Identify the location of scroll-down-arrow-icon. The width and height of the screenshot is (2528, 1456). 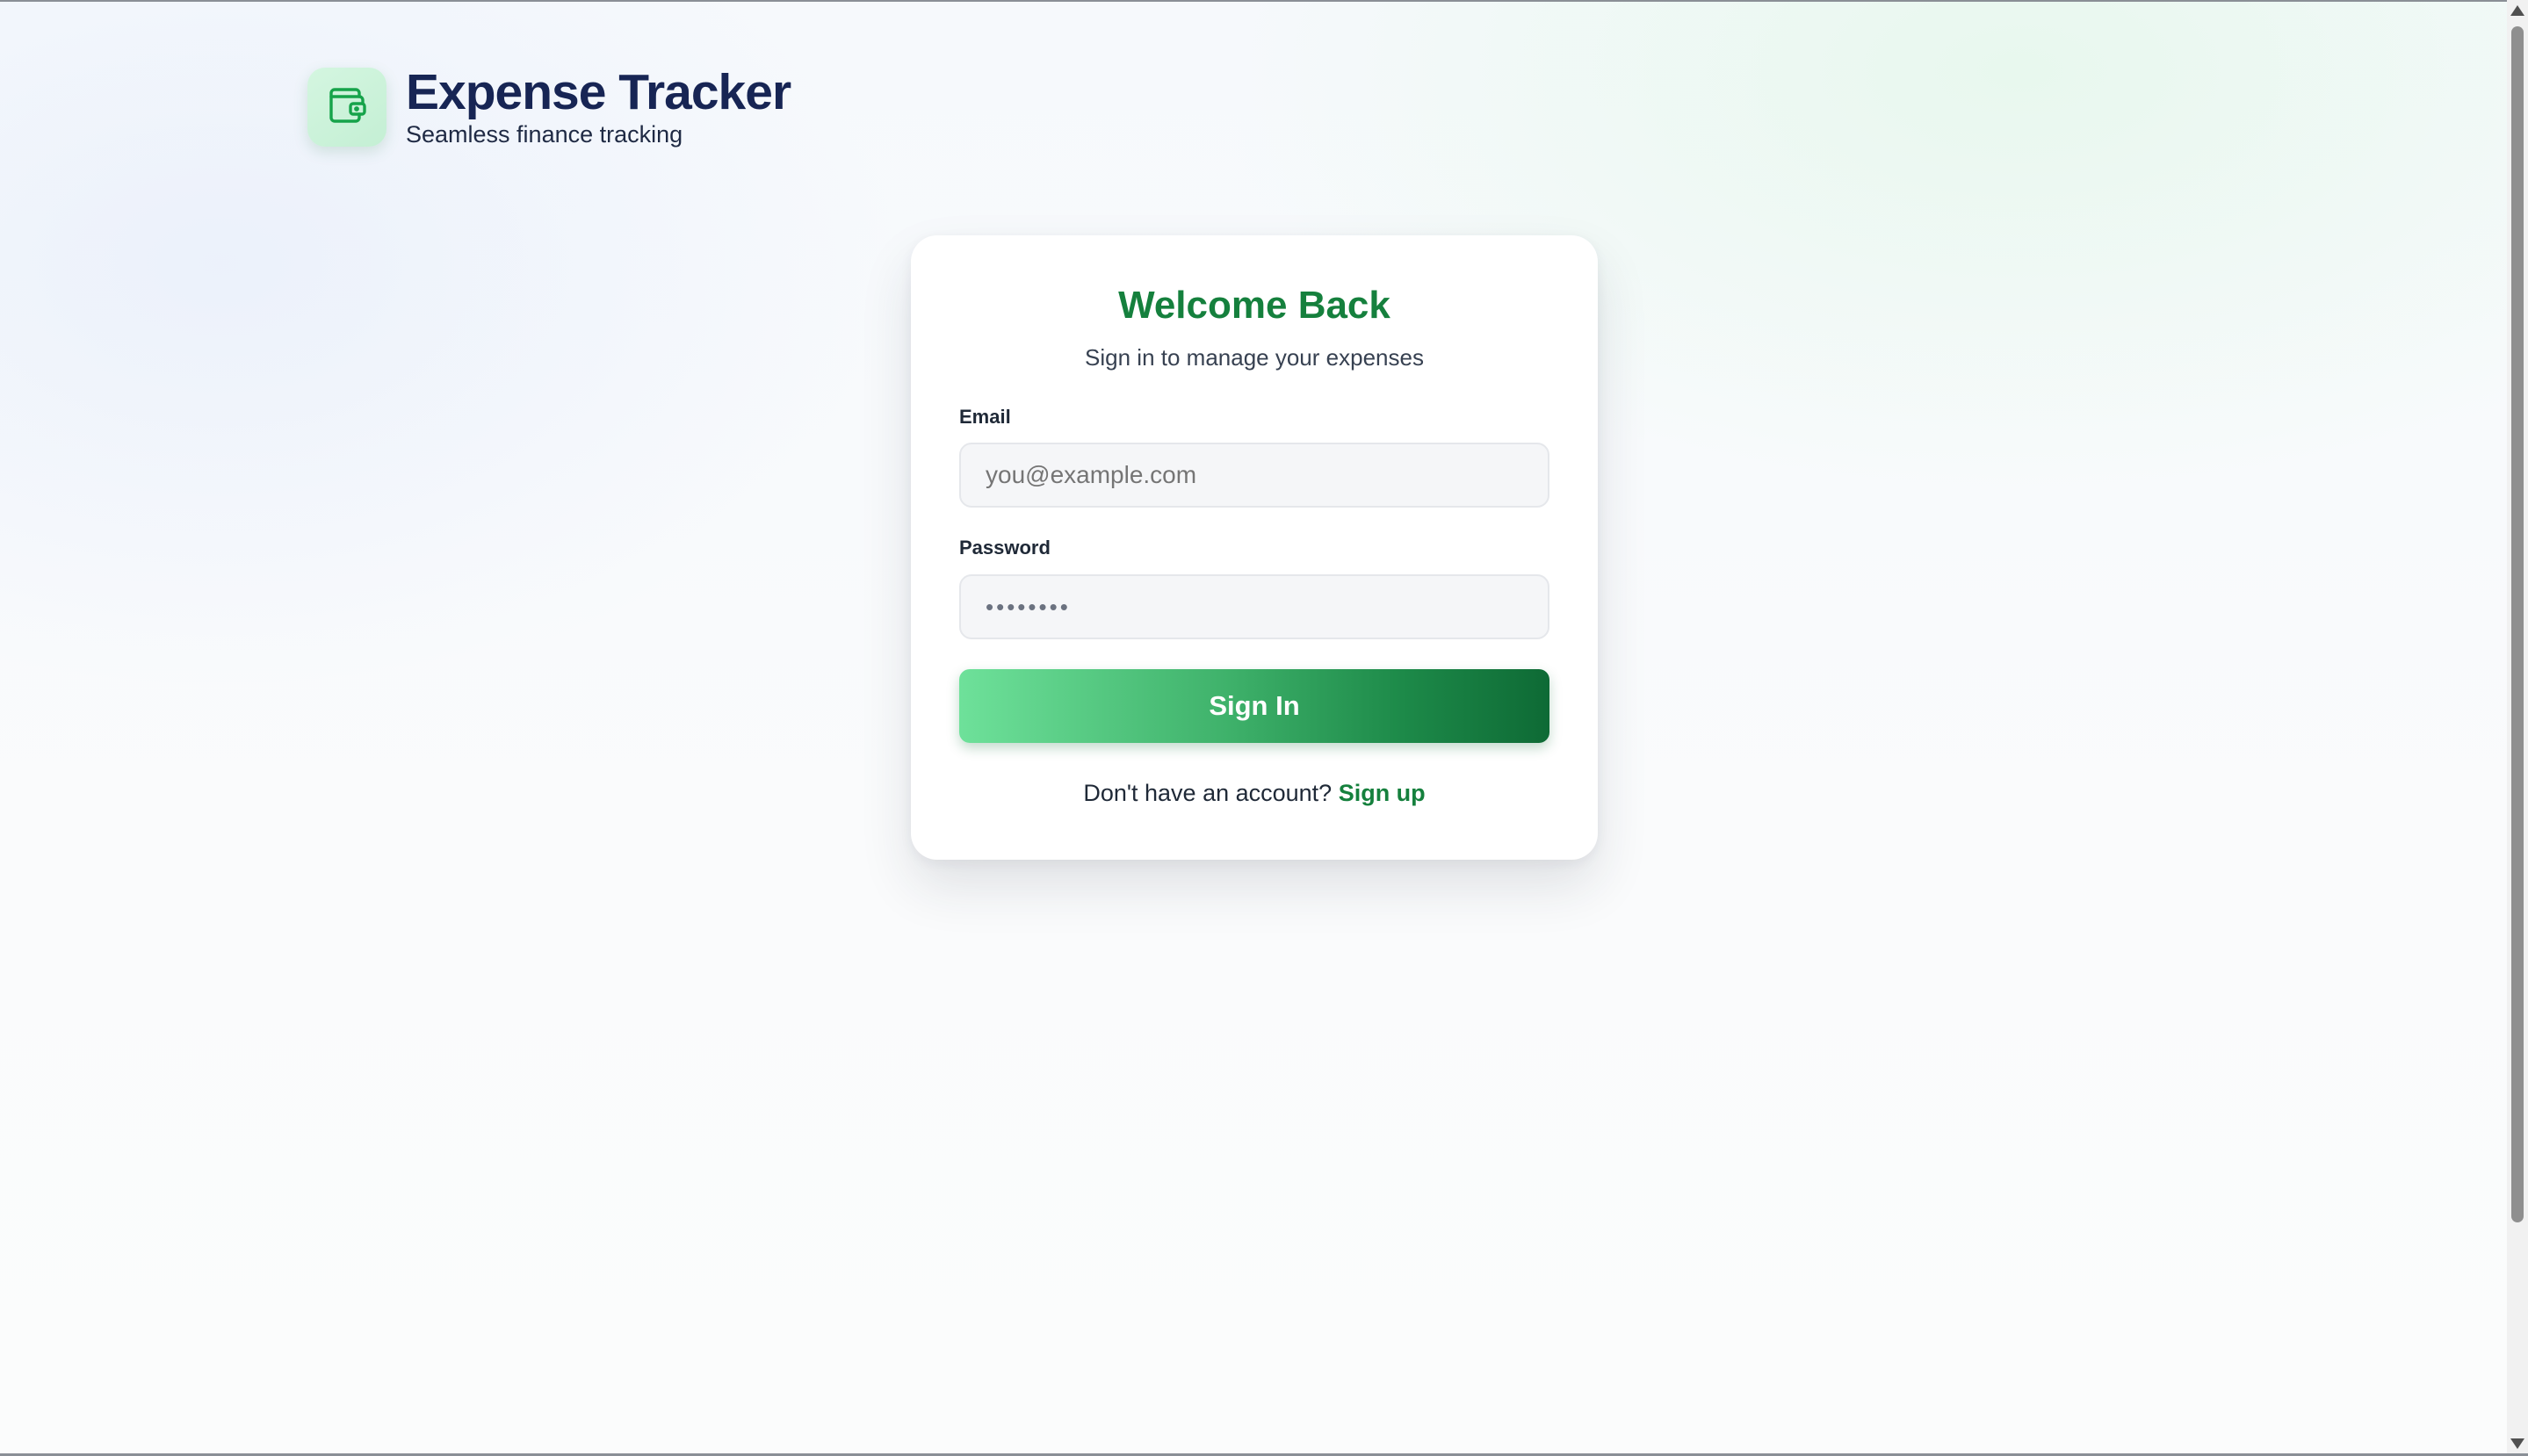
(2517, 1443).